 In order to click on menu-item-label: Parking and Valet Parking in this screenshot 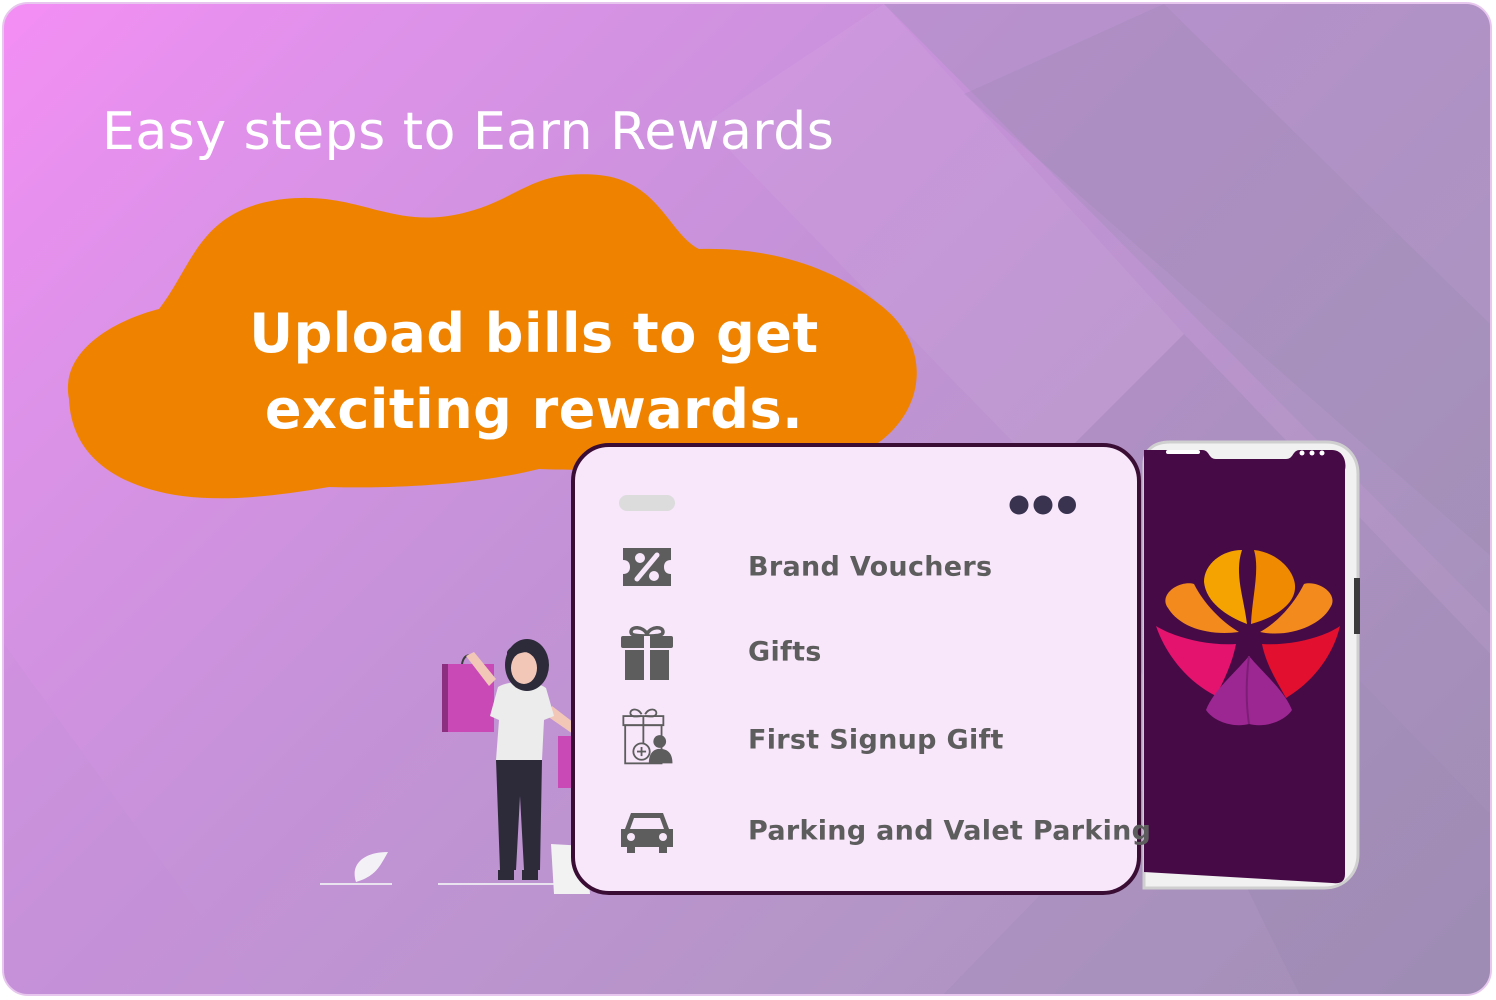, I will do `click(950, 831)`.